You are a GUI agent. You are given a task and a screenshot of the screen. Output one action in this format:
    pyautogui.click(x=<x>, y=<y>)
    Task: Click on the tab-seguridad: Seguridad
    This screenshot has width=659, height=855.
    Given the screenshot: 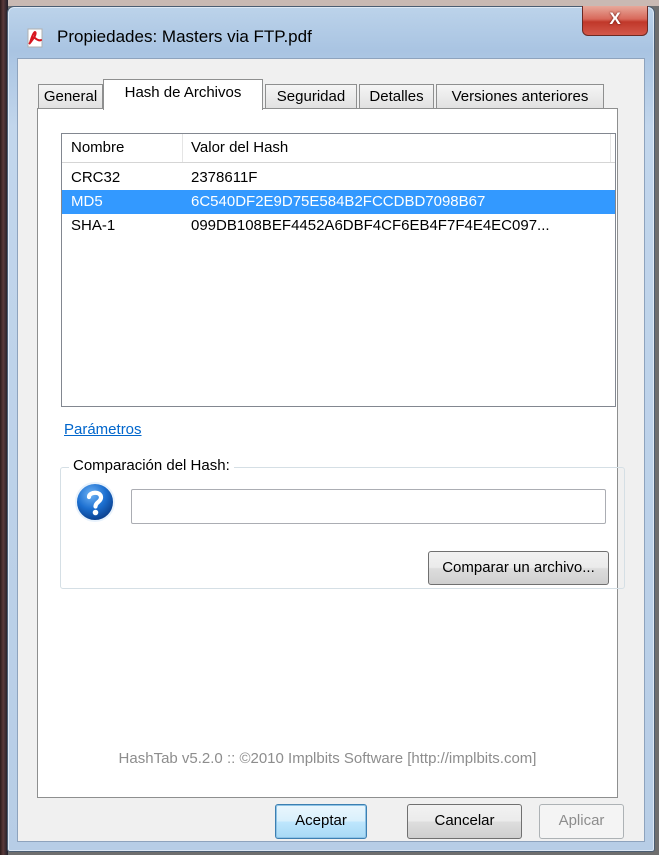 What is the action you would take?
    pyautogui.click(x=311, y=96)
    